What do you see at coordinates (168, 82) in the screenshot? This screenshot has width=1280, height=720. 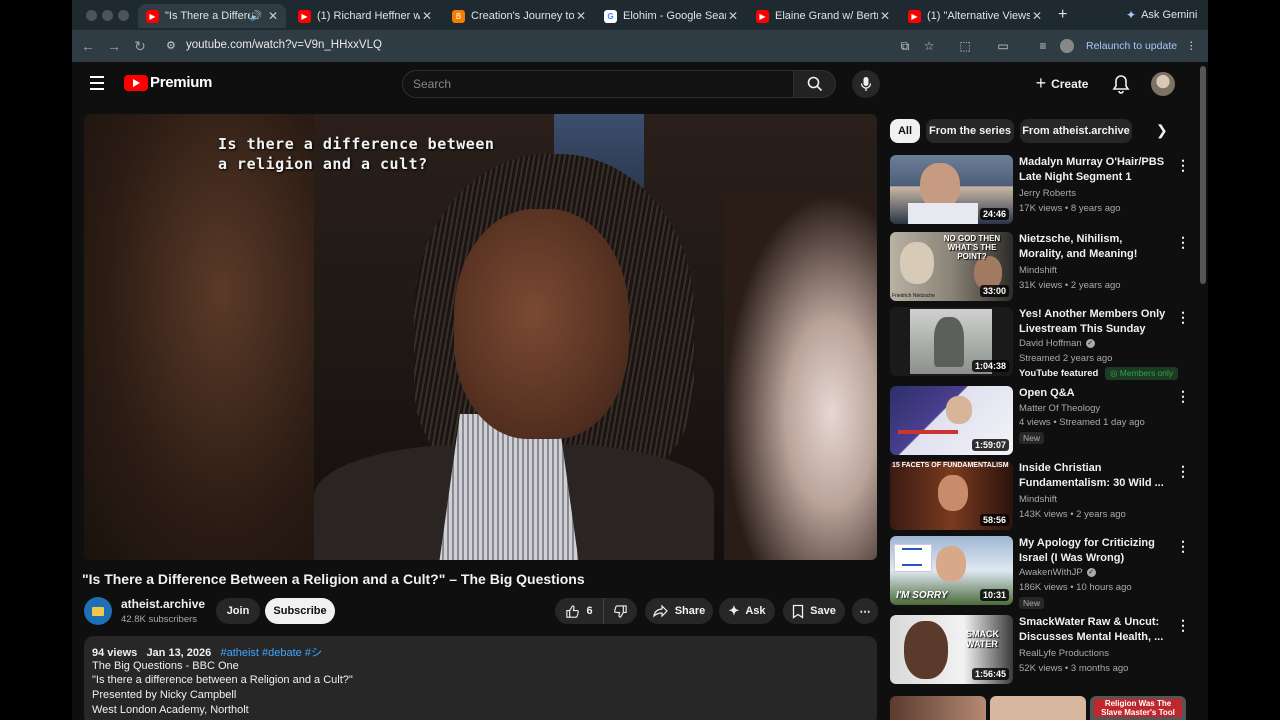 I see `youtube-logo: Premium` at bounding box center [168, 82].